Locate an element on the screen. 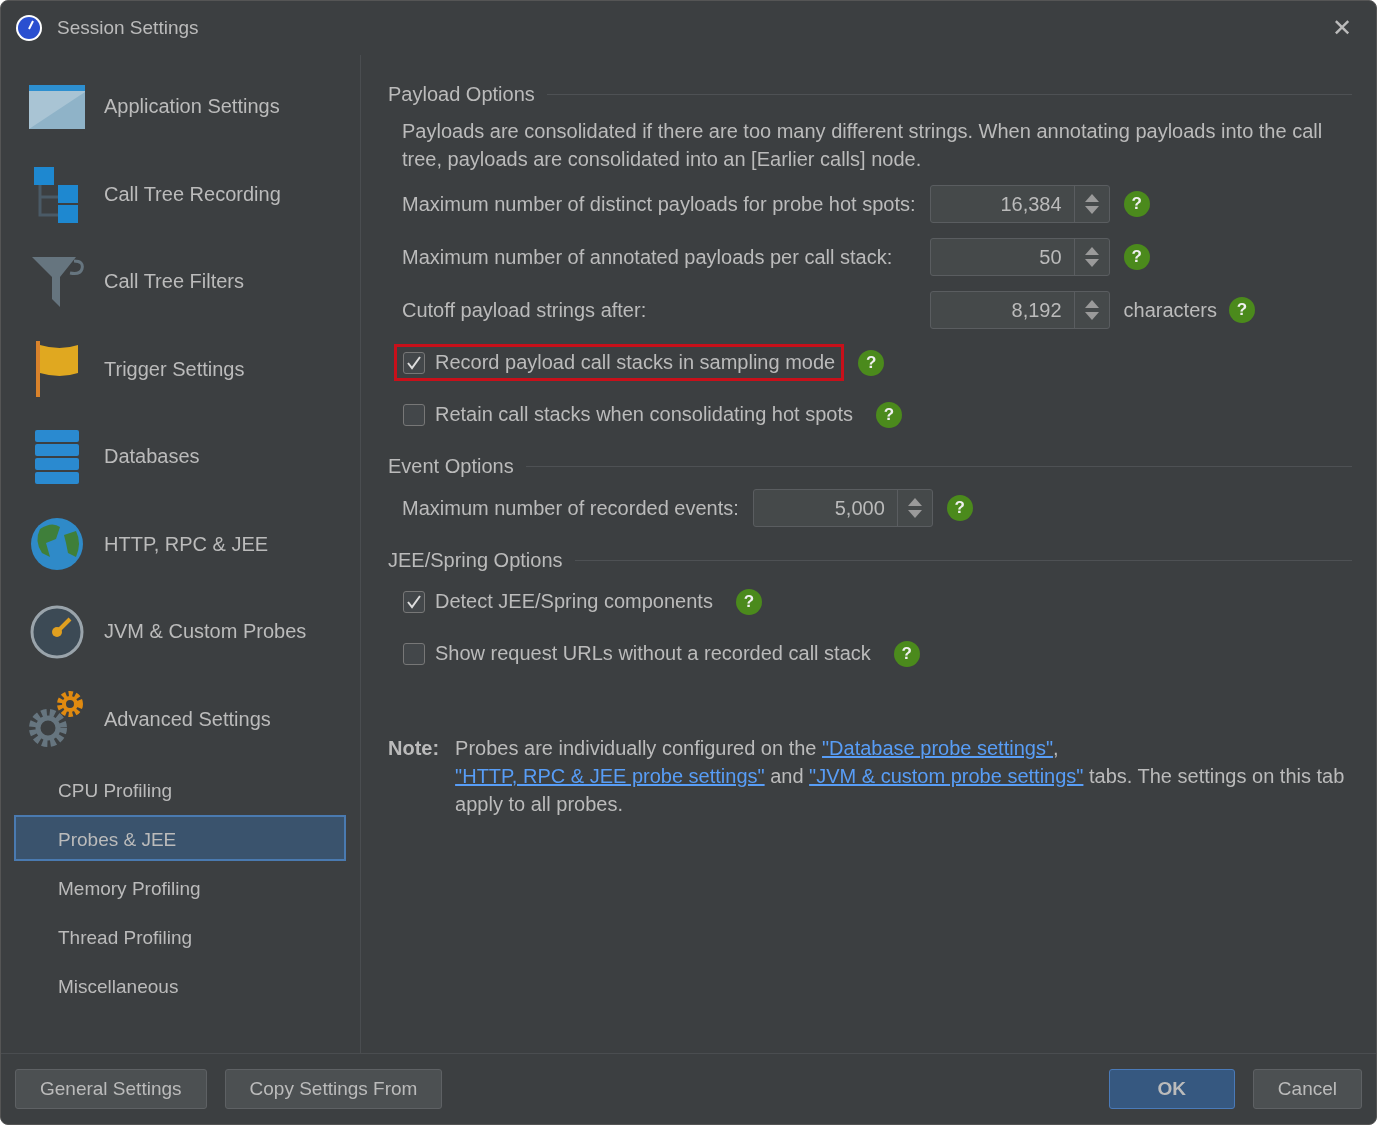 Image resolution: width=1377 pixels, height=1125 pixels. dialog-button: Copy Settings From is located at coordinates (333, 1089).